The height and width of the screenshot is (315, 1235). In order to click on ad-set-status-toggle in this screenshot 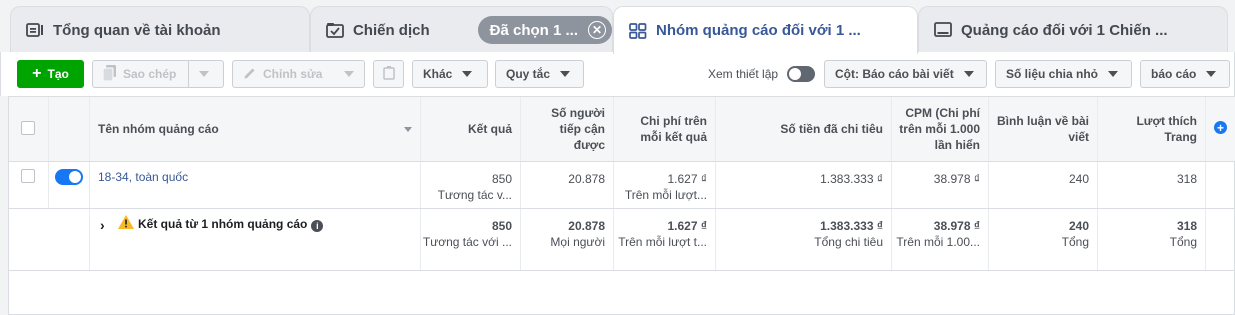, I will do `click(69, 177)`.